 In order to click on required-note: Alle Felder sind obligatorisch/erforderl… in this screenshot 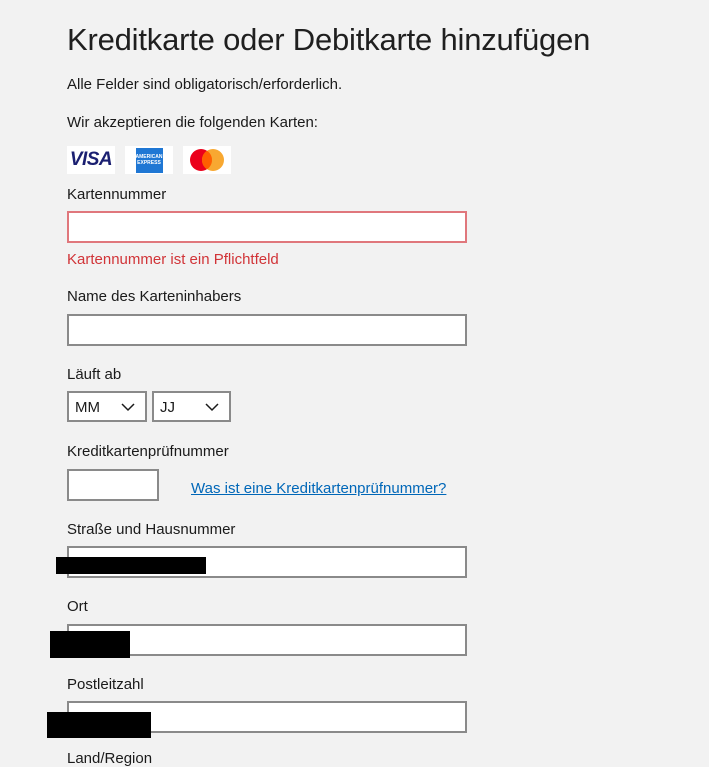, I will do `click(205, 84)`.